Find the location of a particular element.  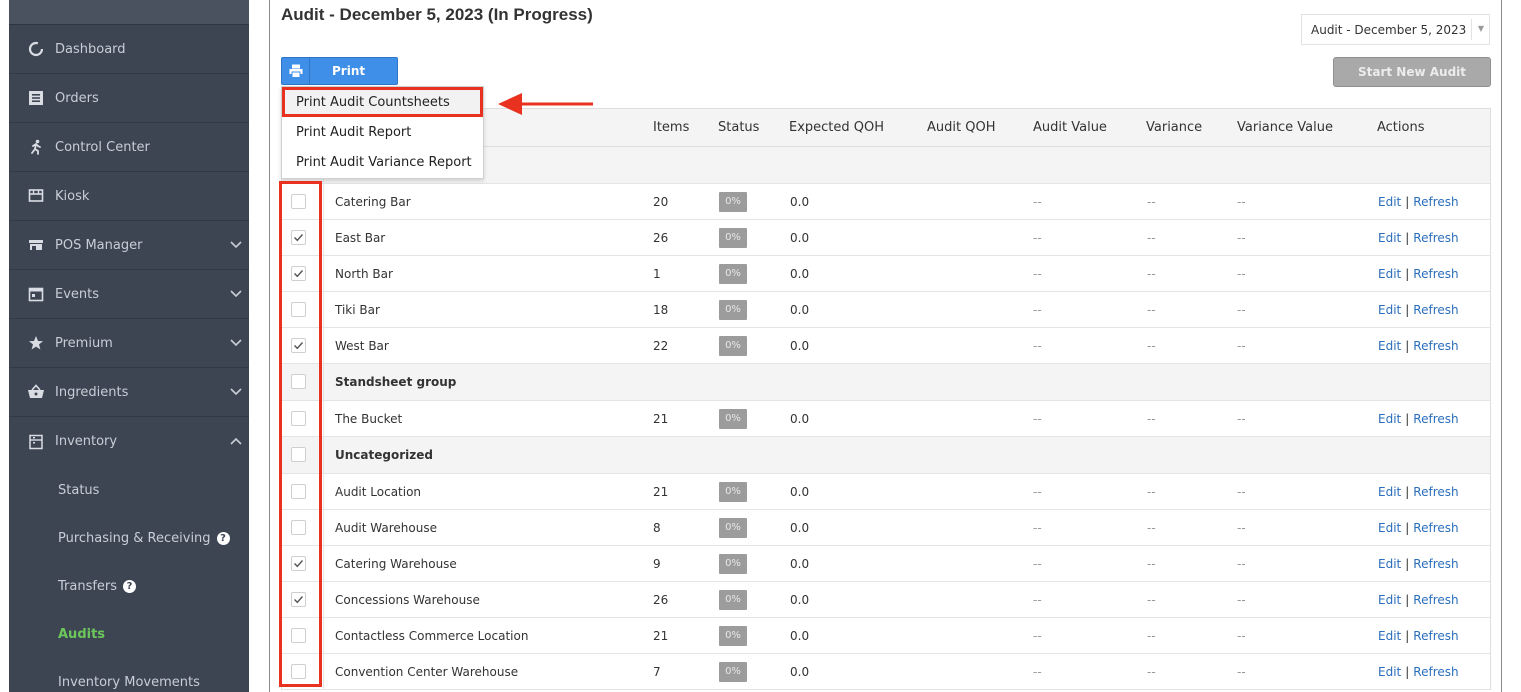

sidebar-subitem-purchasing-receiving: Purchasing & Receiving ? is located at coordinates (129, 538).